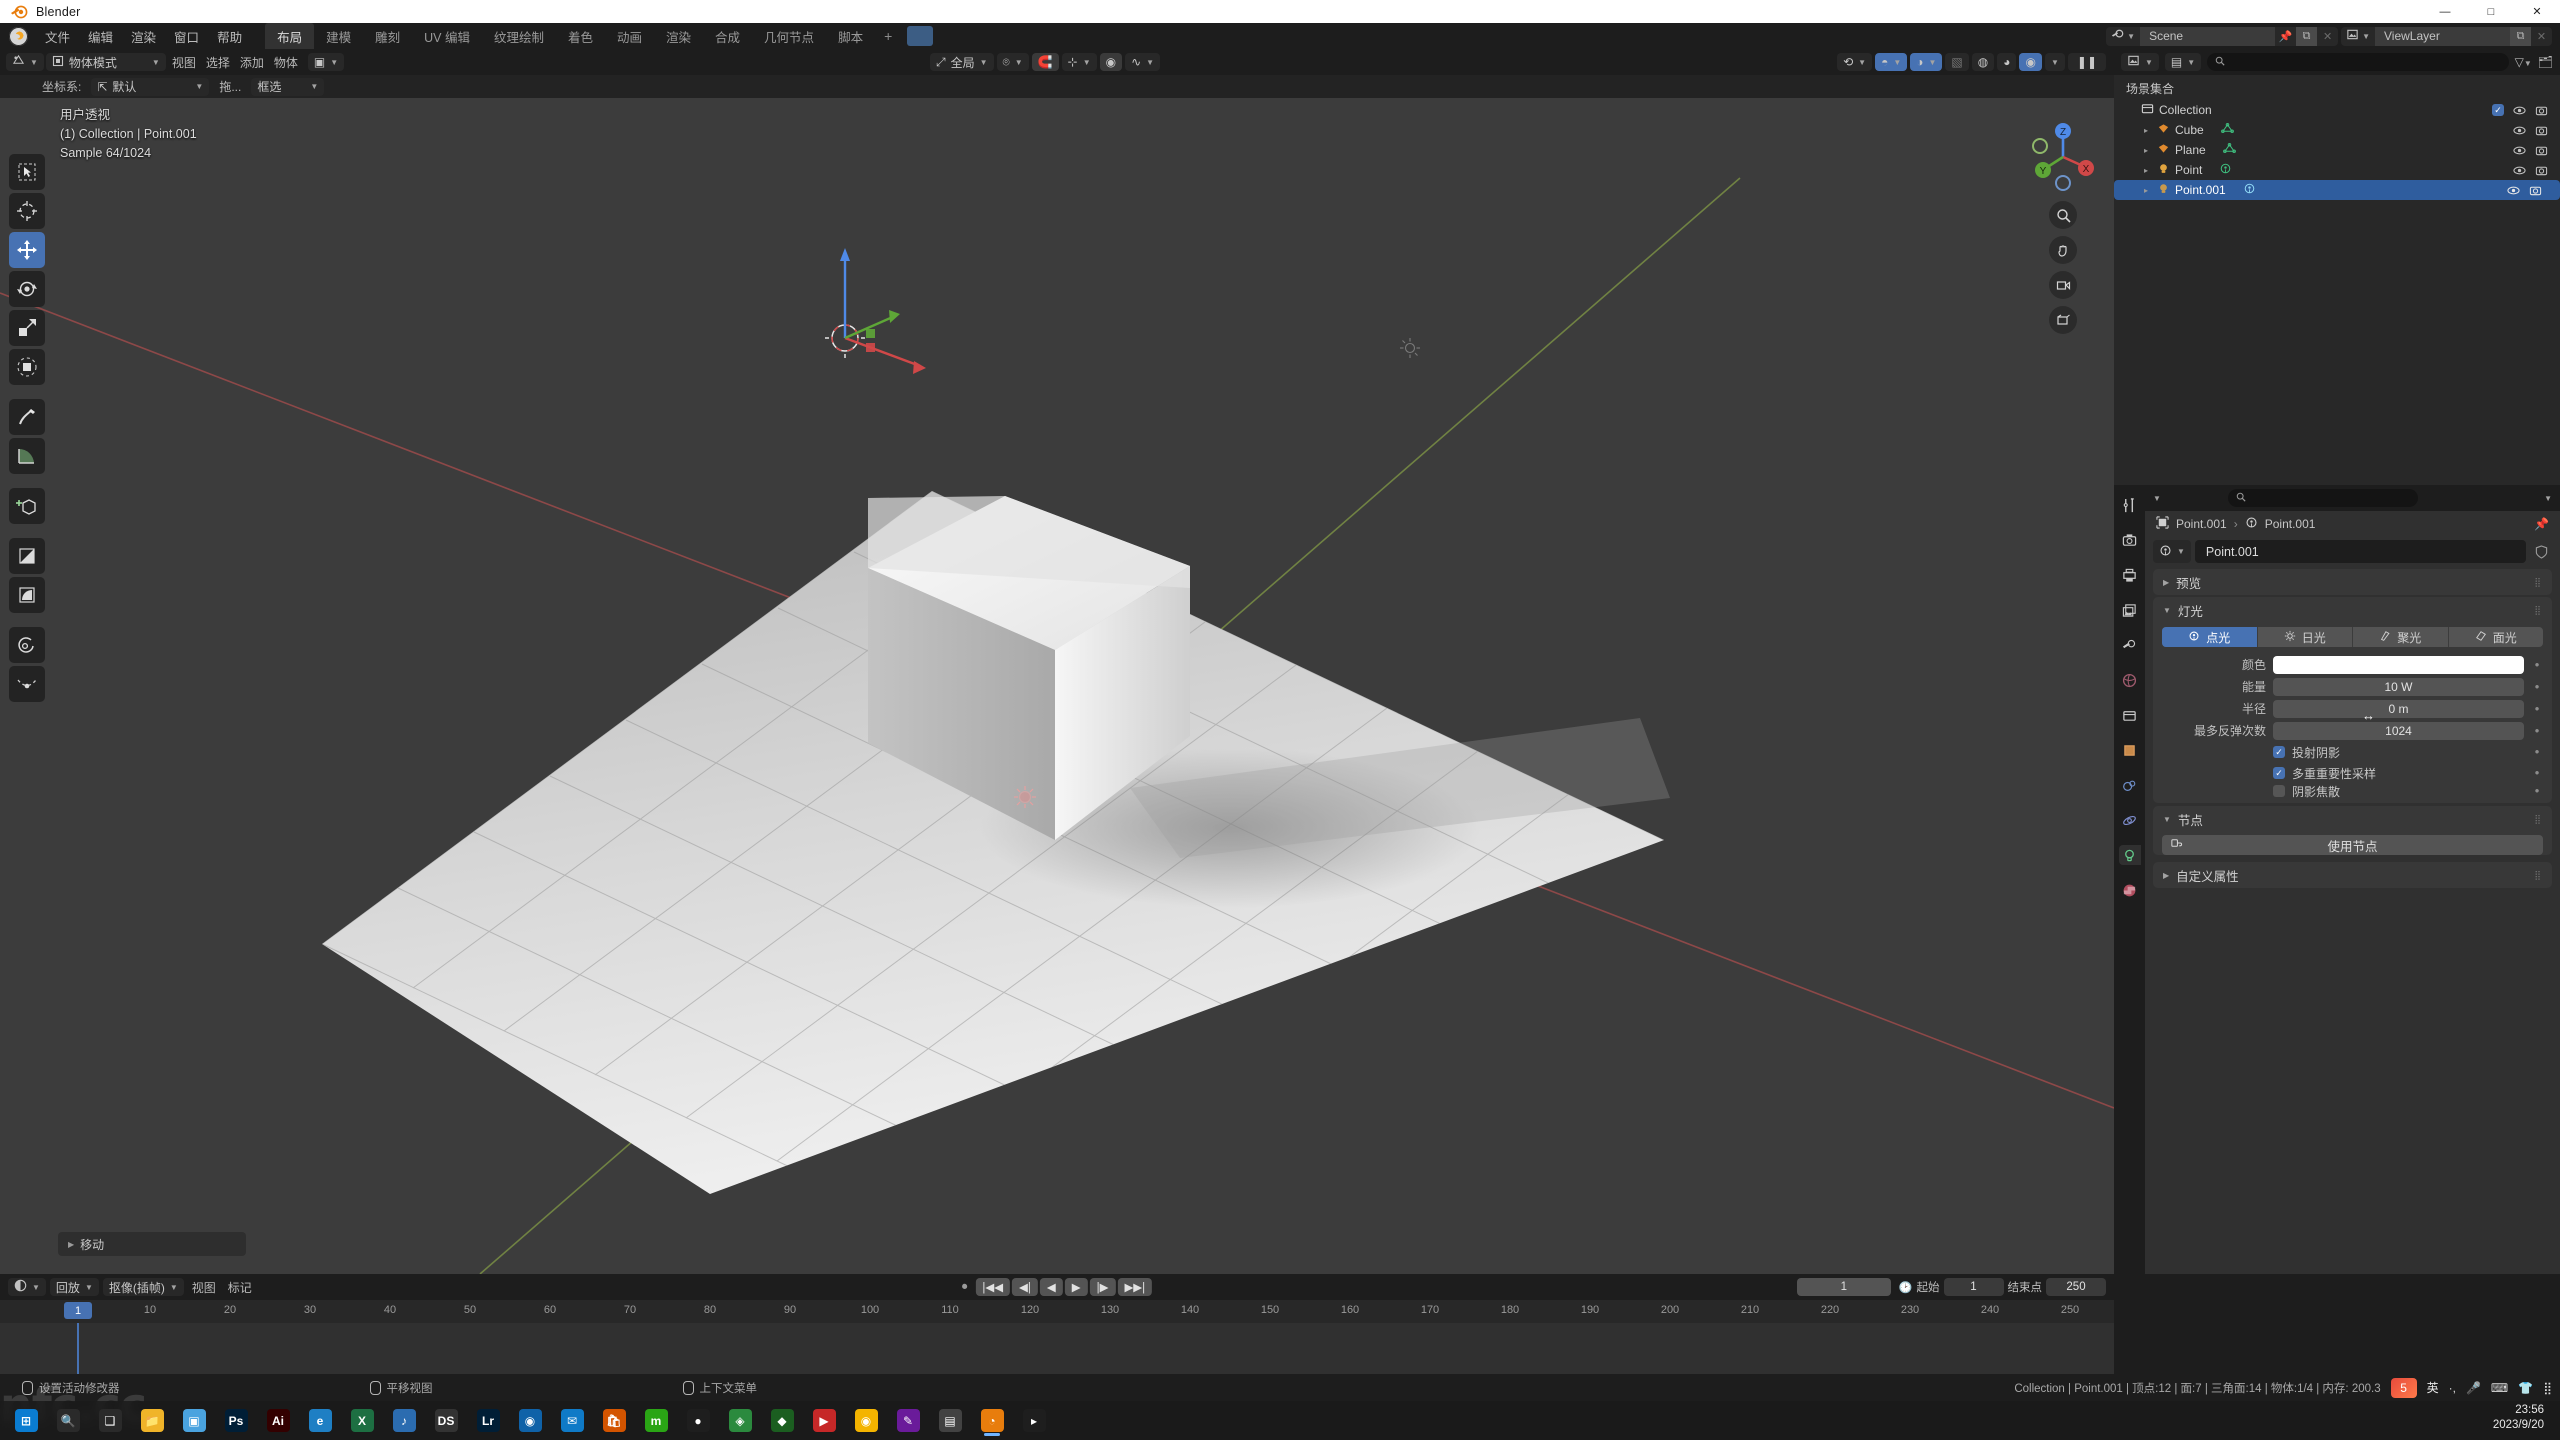 This screenshot has width=2560, height=1440. I want to click on light-type-spot: 聚光, so click(2401, 637).